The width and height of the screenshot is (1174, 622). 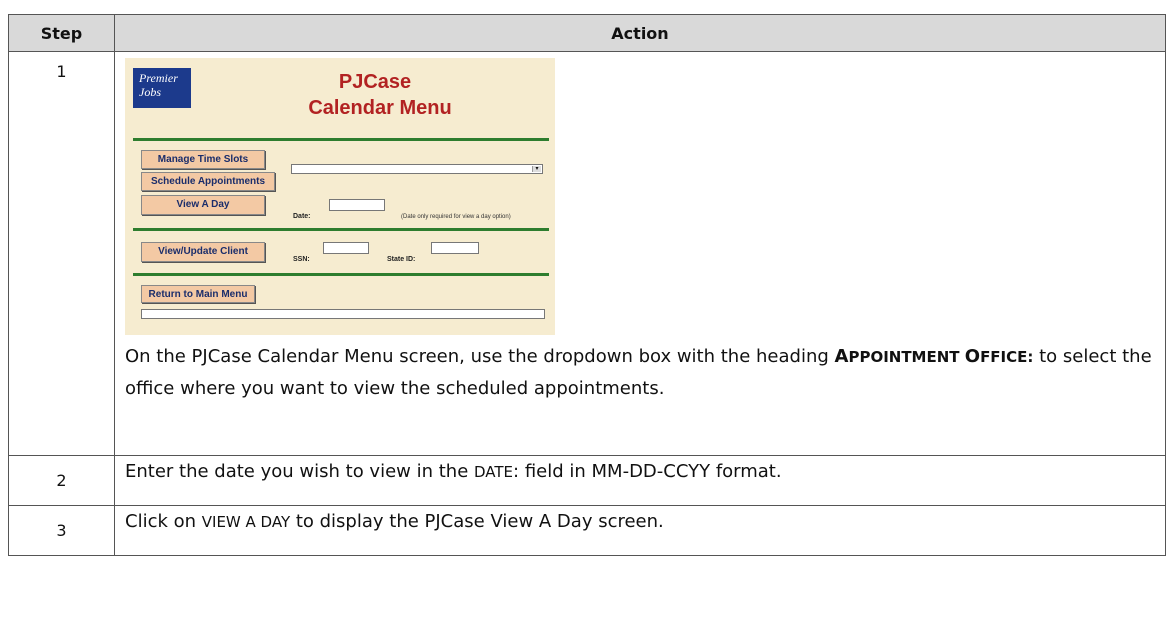 What do you see at coordinates (203, 159) in the screenshot?
I see `manage-time-slots-button: Manage Time Slots` at bounding box center [203, 159].